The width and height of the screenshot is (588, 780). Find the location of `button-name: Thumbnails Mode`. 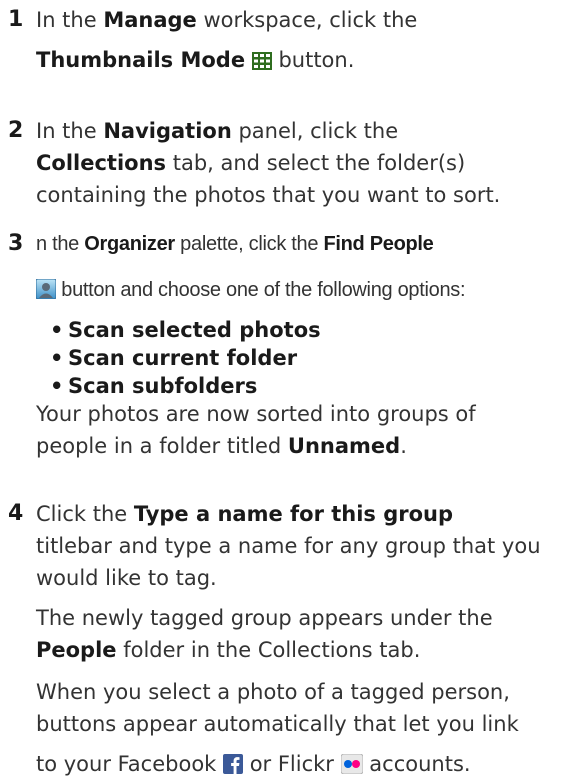

button-name: Thumbnails Mode is located at coordinates (141, 60).